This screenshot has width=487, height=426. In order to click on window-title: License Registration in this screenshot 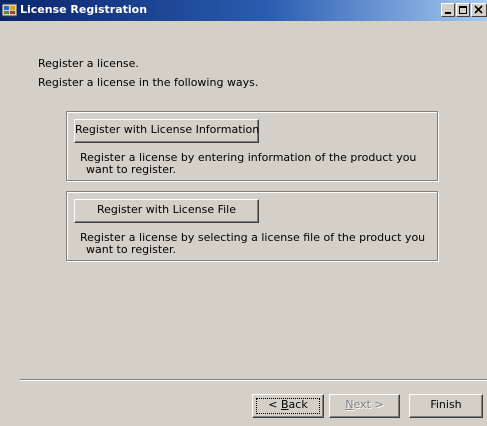, I will do `click(84, 9)`.